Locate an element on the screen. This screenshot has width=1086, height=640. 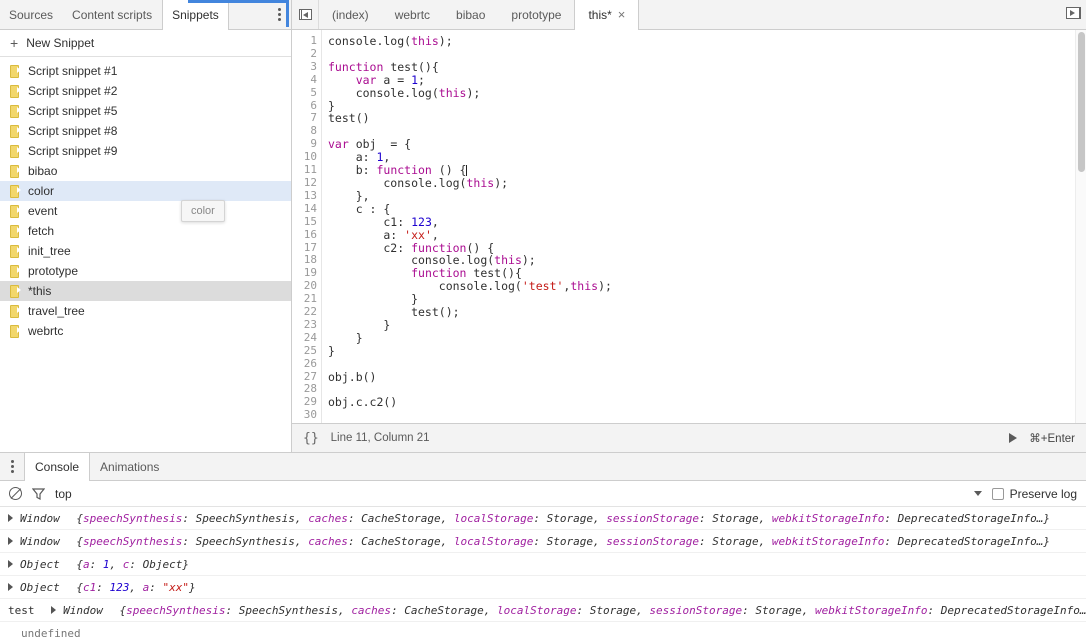
editor-tab-bibao: bibao is located at coordinates (470, 14).